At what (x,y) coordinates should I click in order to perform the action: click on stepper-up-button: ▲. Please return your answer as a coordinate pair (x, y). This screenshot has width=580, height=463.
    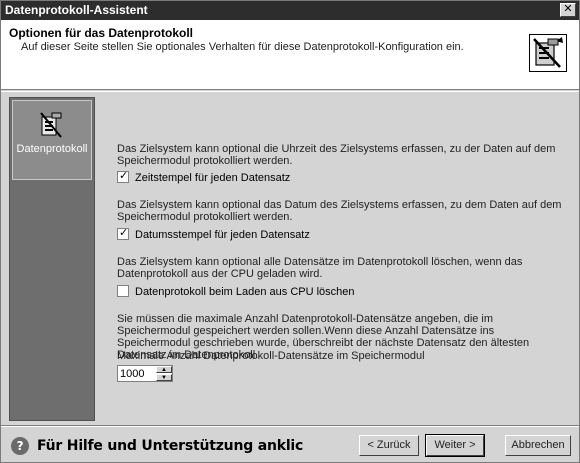
    Looking at the image, I should click on (164, 369).